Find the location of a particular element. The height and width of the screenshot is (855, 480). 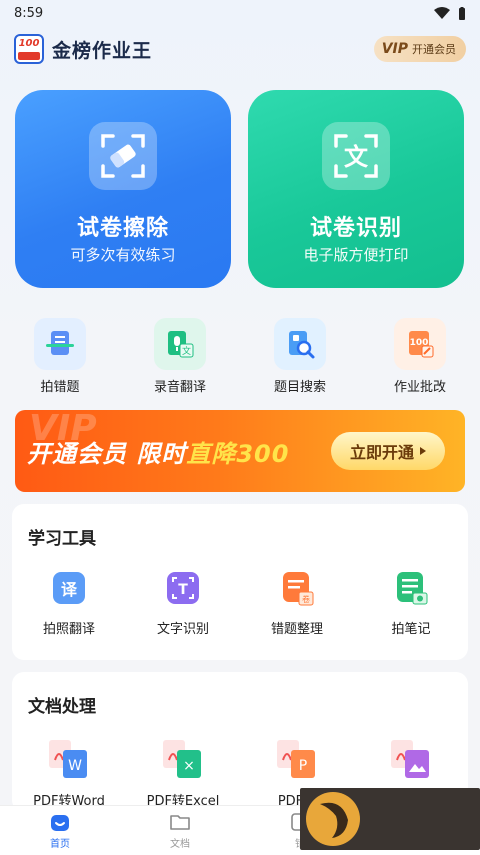

pdf-to-excel-icon: × is located at coordinates (183, 760).